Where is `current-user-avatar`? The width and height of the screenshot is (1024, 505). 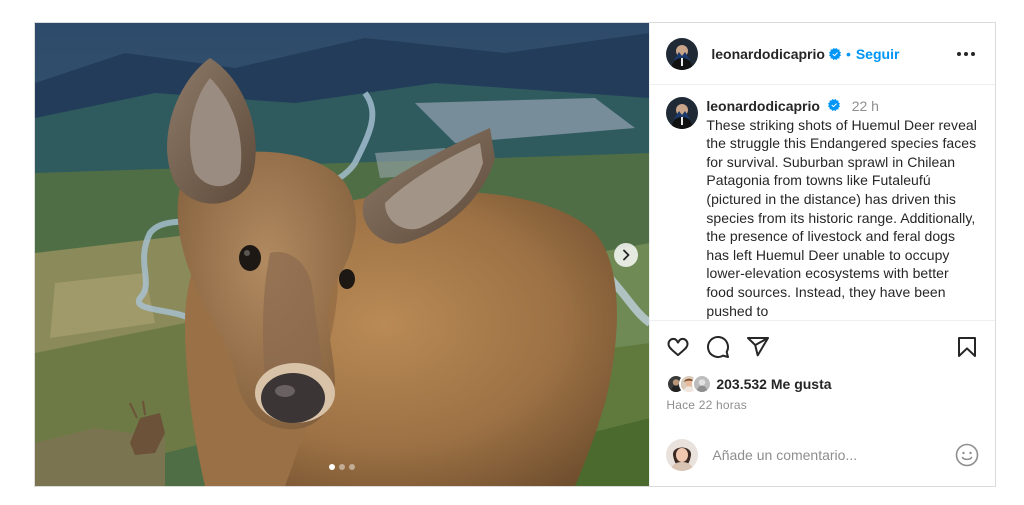
current-user-avatar is located at coordinates (682, 455).